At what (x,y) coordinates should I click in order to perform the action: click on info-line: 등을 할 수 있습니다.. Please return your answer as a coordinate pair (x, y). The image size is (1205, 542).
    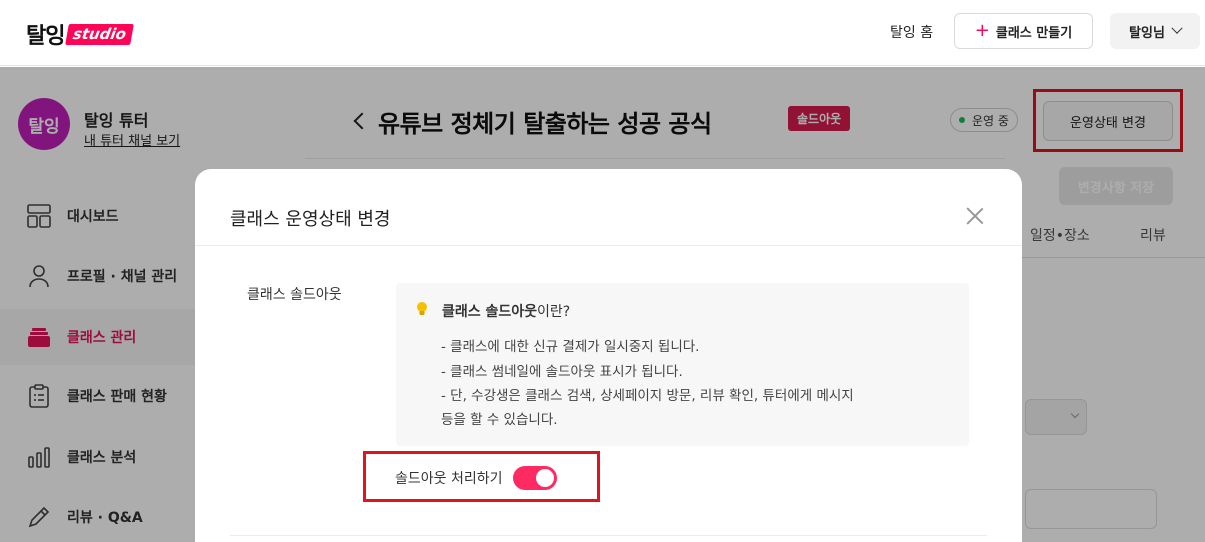
    Looking at the image, I should click on (499, 420).